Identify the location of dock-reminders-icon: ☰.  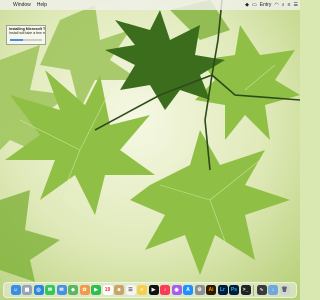
(130, 290).